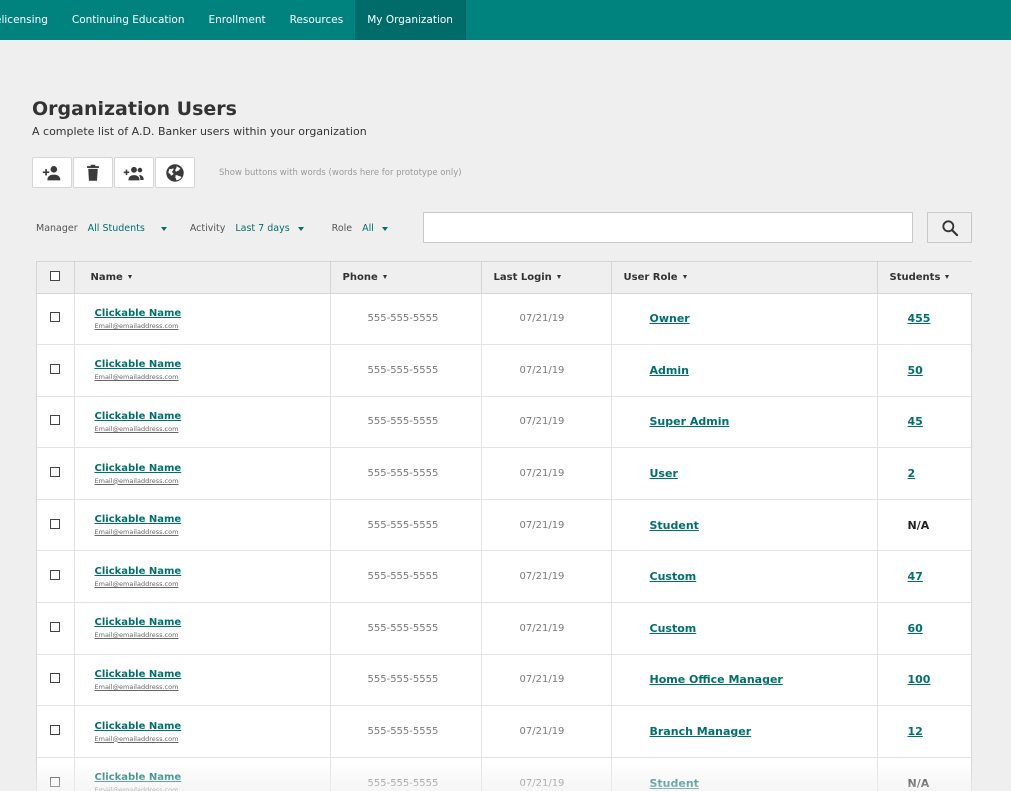  What do you see at coordinates (915, 576) in the screenshot?
I see `students-count-link: 47` at bounding box center [915, 576].